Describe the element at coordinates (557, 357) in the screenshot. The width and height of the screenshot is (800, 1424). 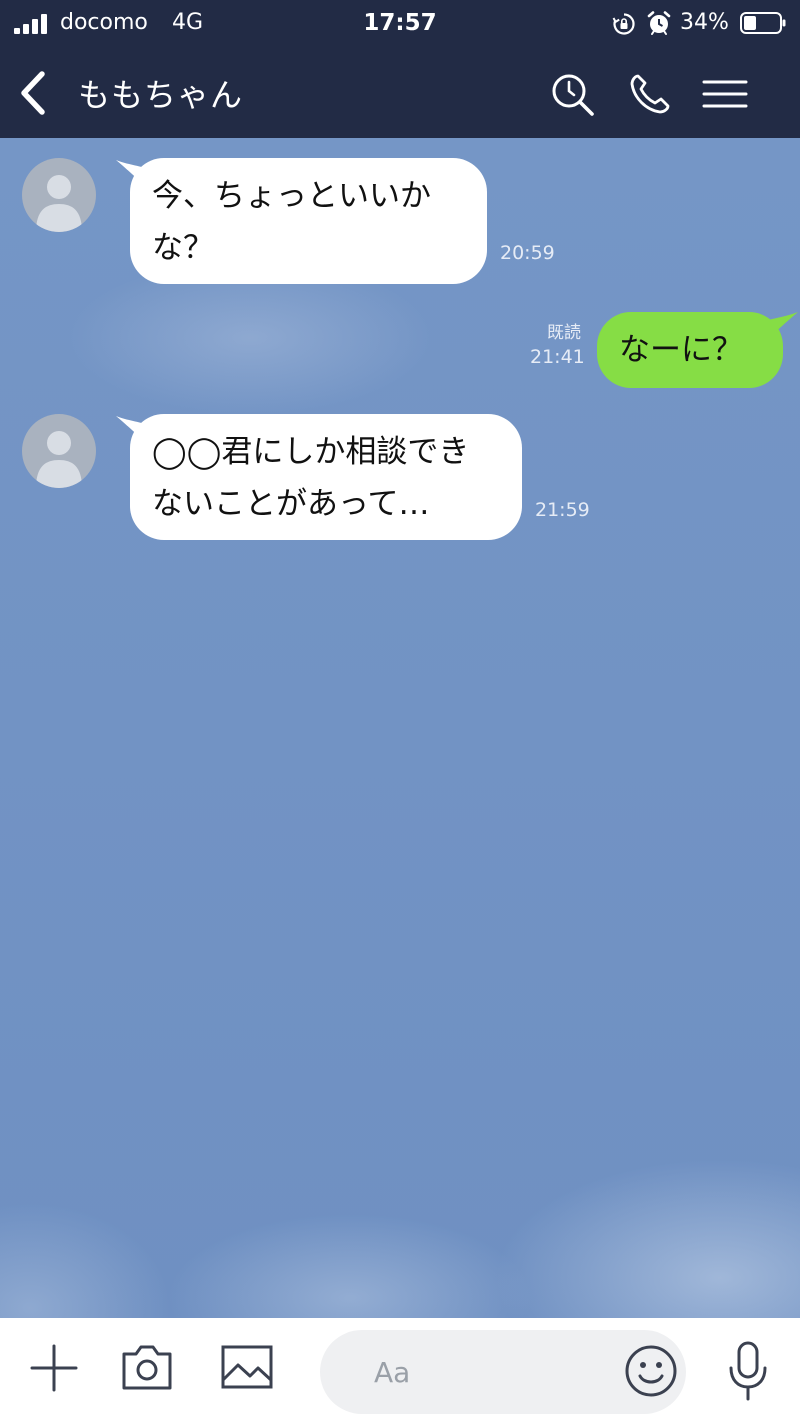
I see `message-time: 21:41` at that location.